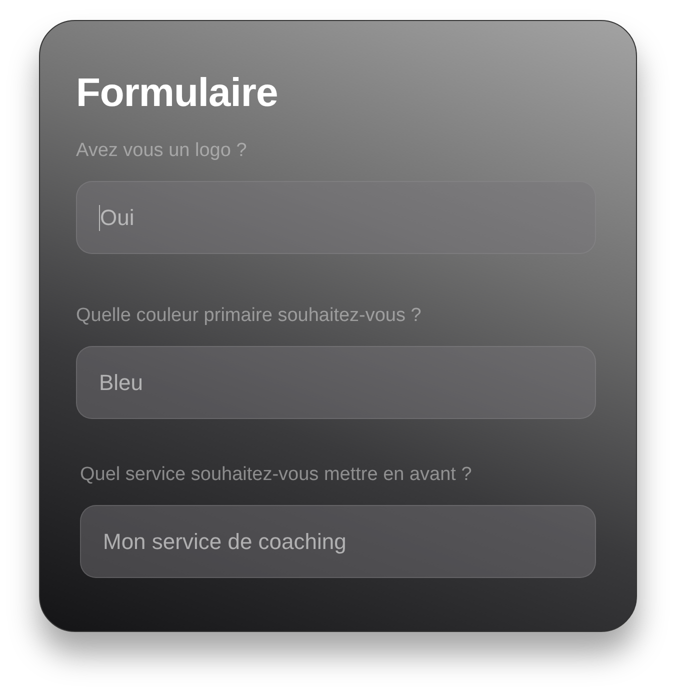  Describe the element at coordinates (249, 316) in the screenshot. I see `field-label: Quelle couleur primaire souhaitez-vous ?` at that location.